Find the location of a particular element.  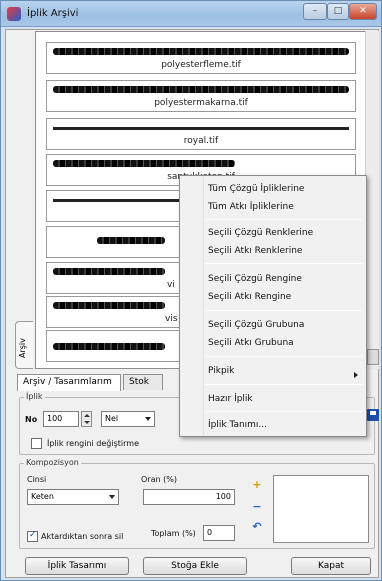

stepper-down-icon is located at coordinates (87, 422).